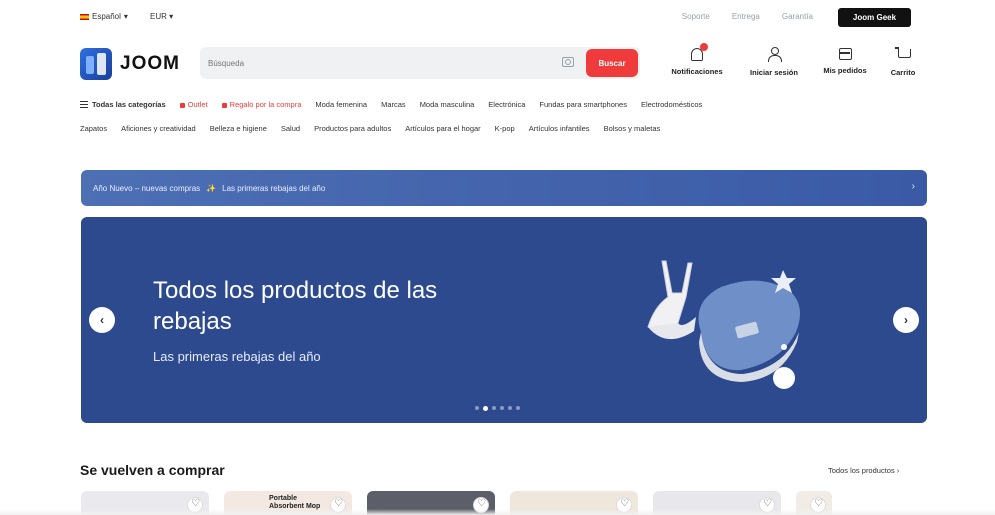  I want to click on hero-subtitle: Las primeras rebajas del año, so click(237, 356).